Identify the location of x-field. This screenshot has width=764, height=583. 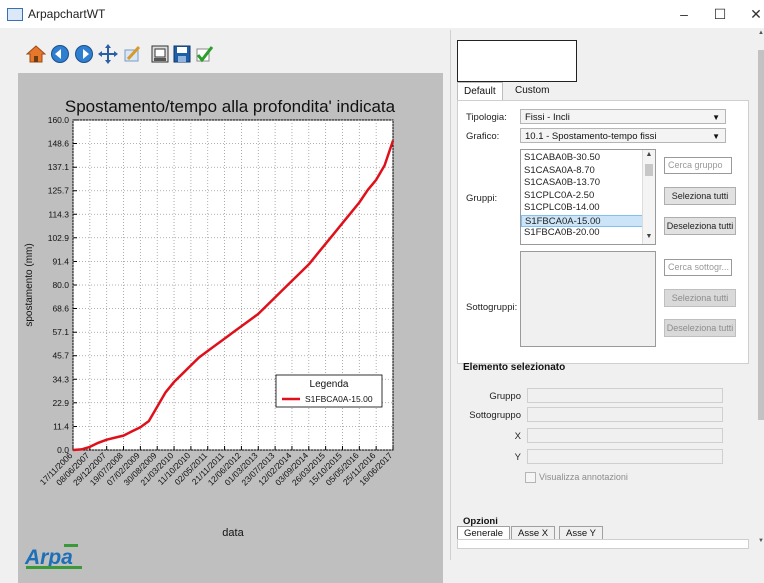
(625, 435).